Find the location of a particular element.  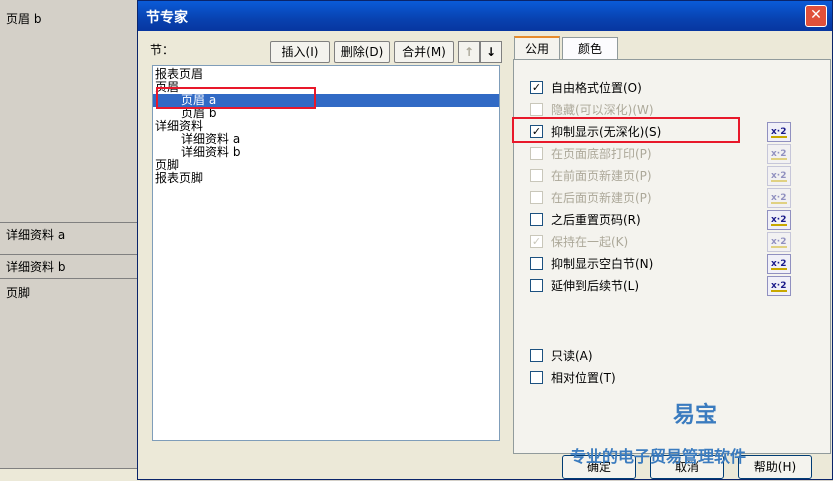

tree-node: 详细资料 b is located at coordinates (210, 152).